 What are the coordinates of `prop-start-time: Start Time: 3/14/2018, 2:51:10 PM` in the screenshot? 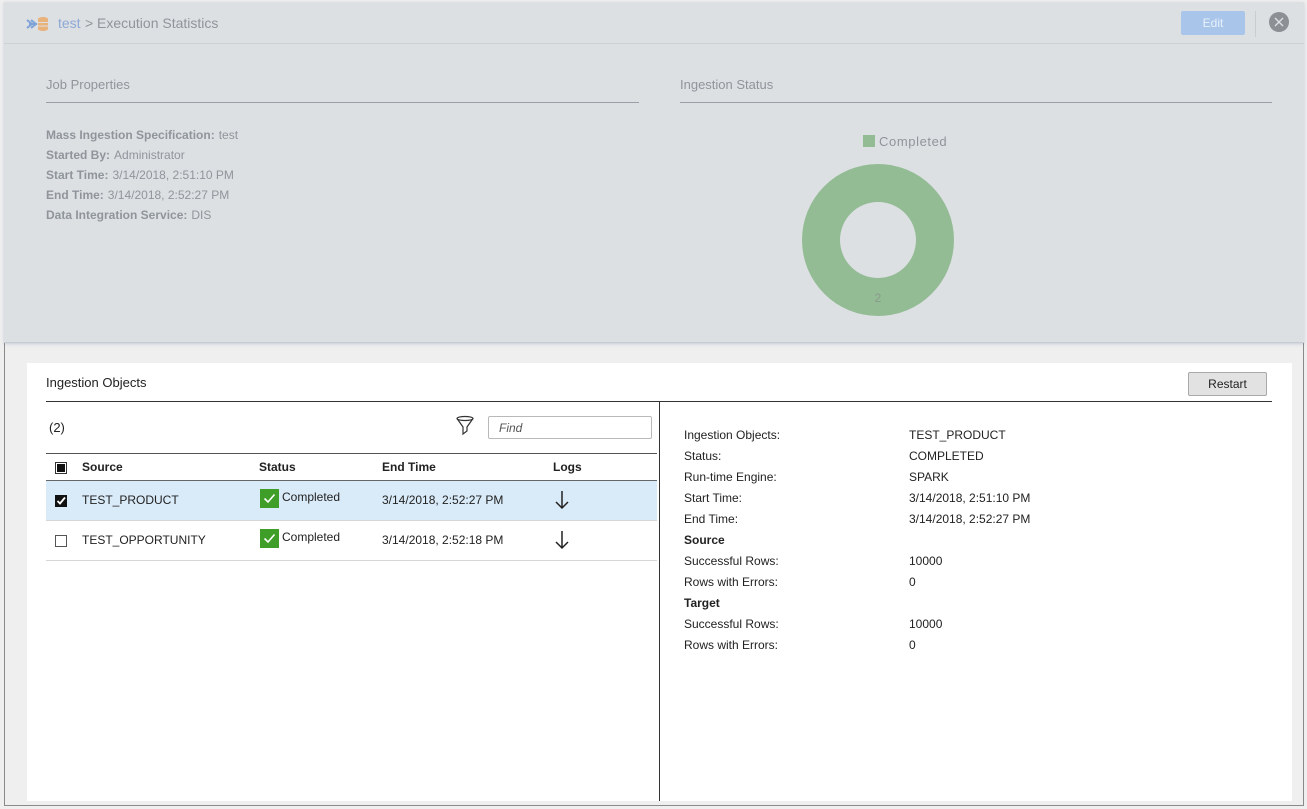 It's located at (140, 175).